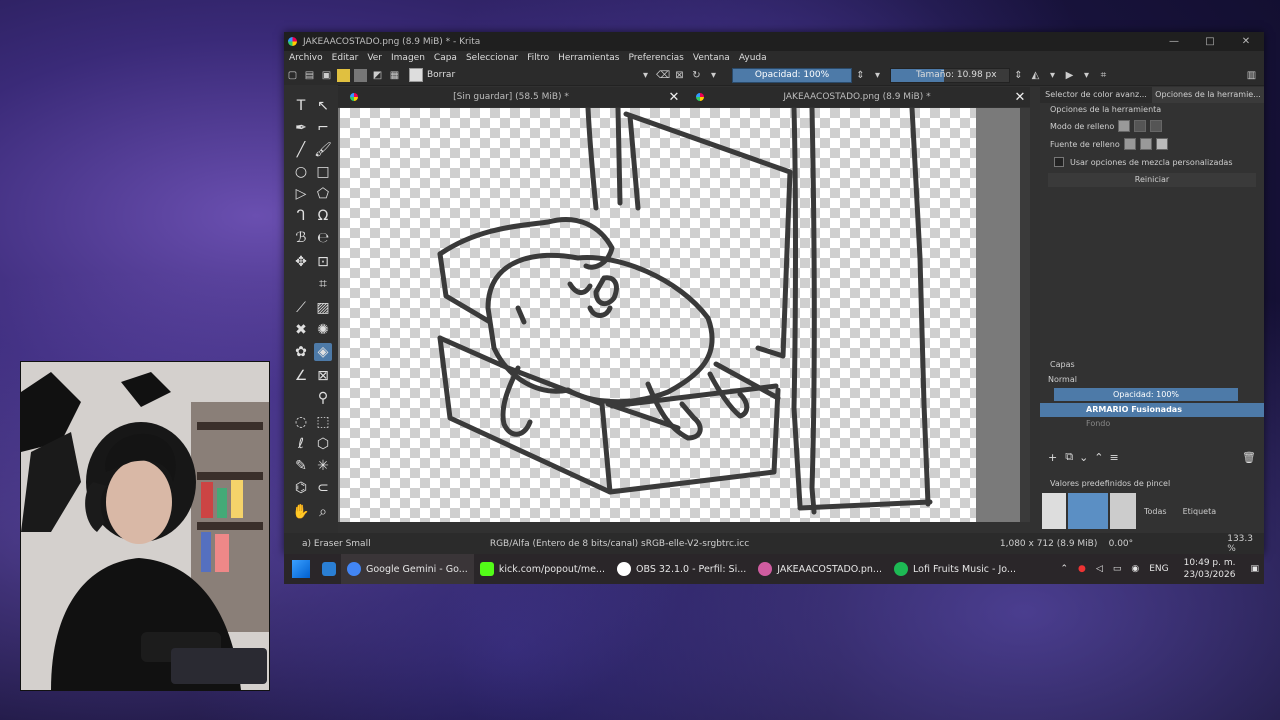 The height and width of the screenshot is (720, 1280). What do you see at coordinates (1065, 569) in the screenshot?
I see `tray-expand-icon: ⌃` at bounding box center [1065, 569].